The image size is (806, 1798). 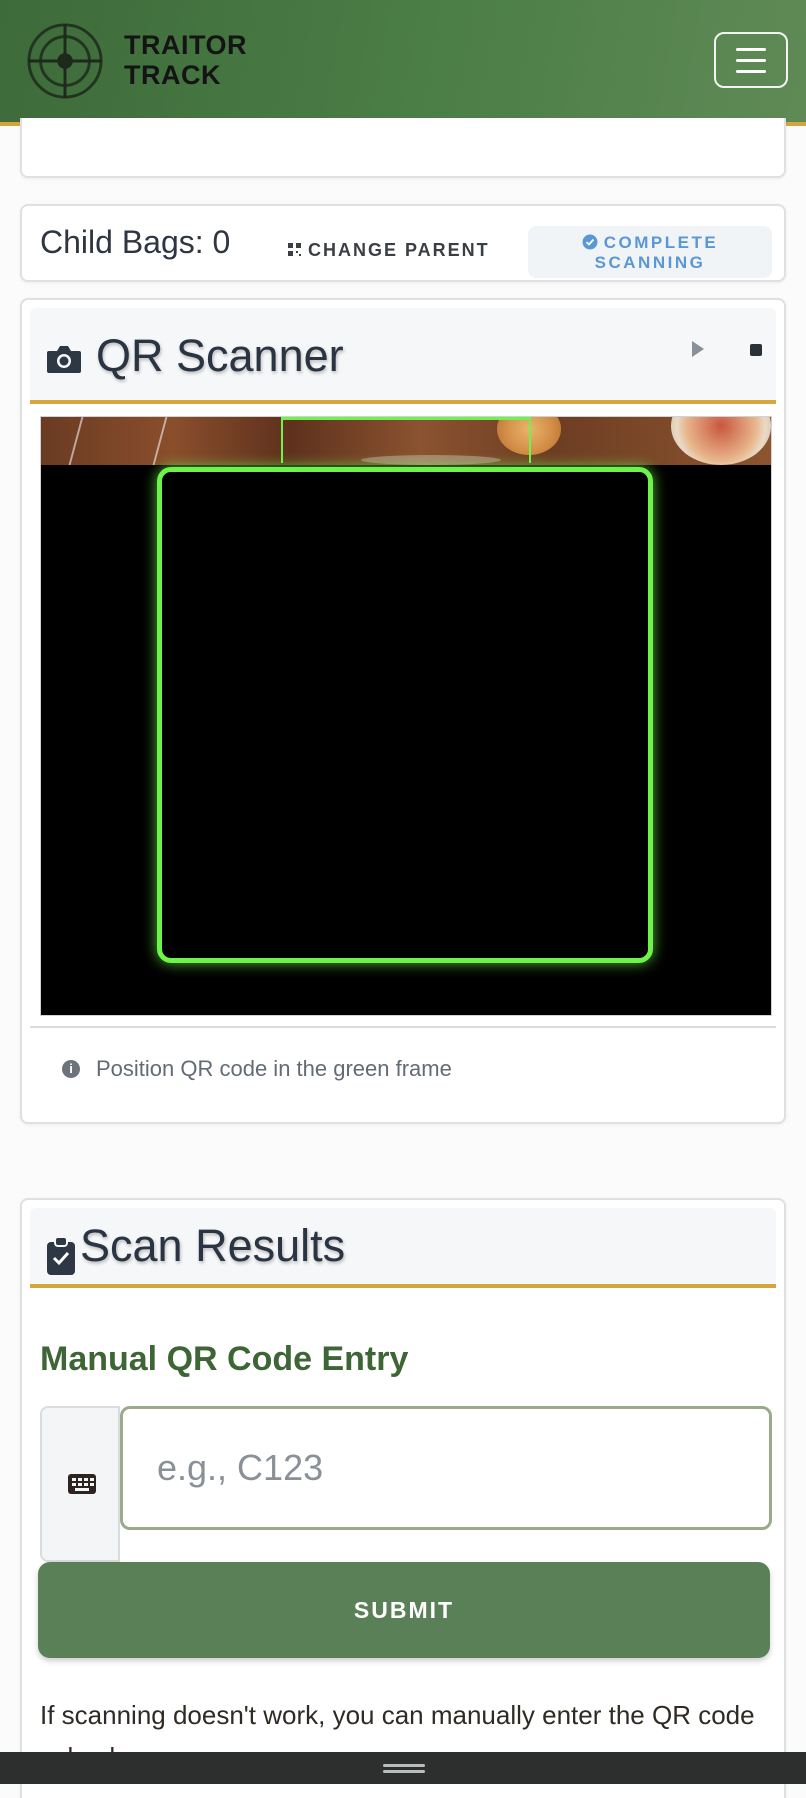 What do you see at coordinates (64, 359) in the screenshot?
I see `camera-icon` at bounding box center [64, 359].